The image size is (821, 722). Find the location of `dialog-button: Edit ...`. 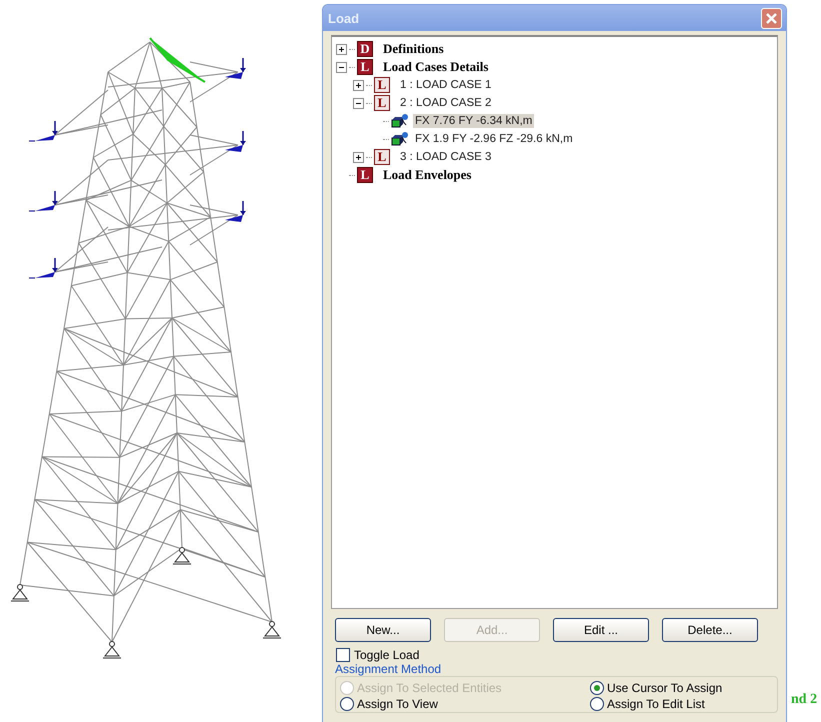

dialog-button: Edit ... is located at coordinates (601, 630).